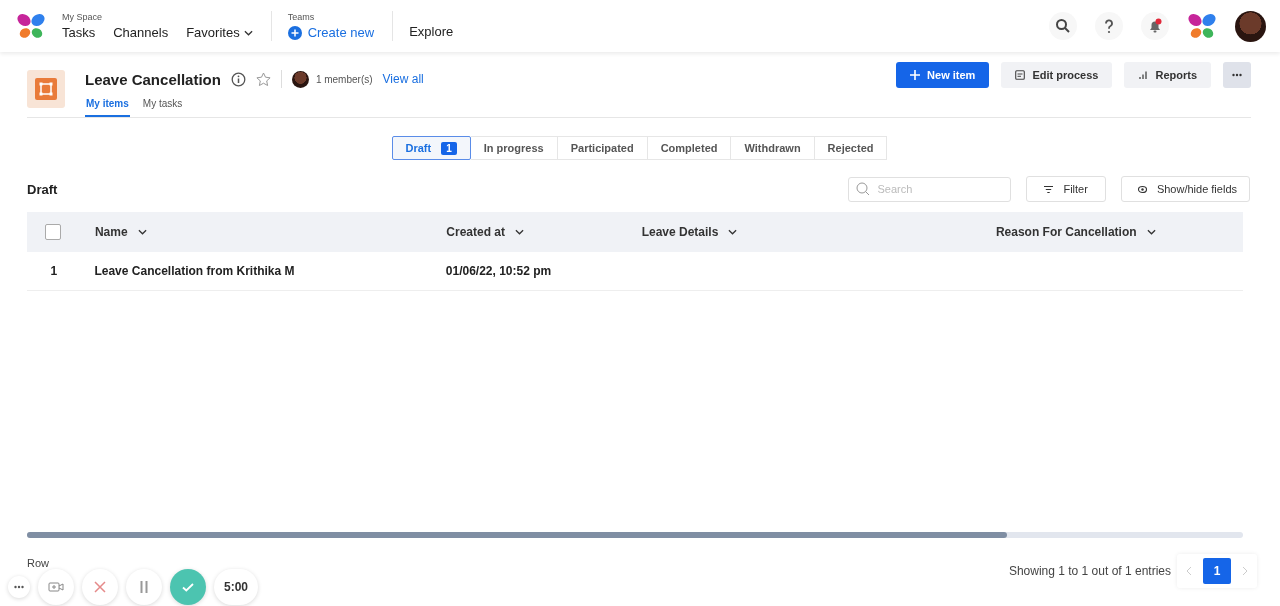  What do you see at coordinates (431, 148) in the screenshot?
I see `status-tab: Draft 1` at bounding box center [431, 148].